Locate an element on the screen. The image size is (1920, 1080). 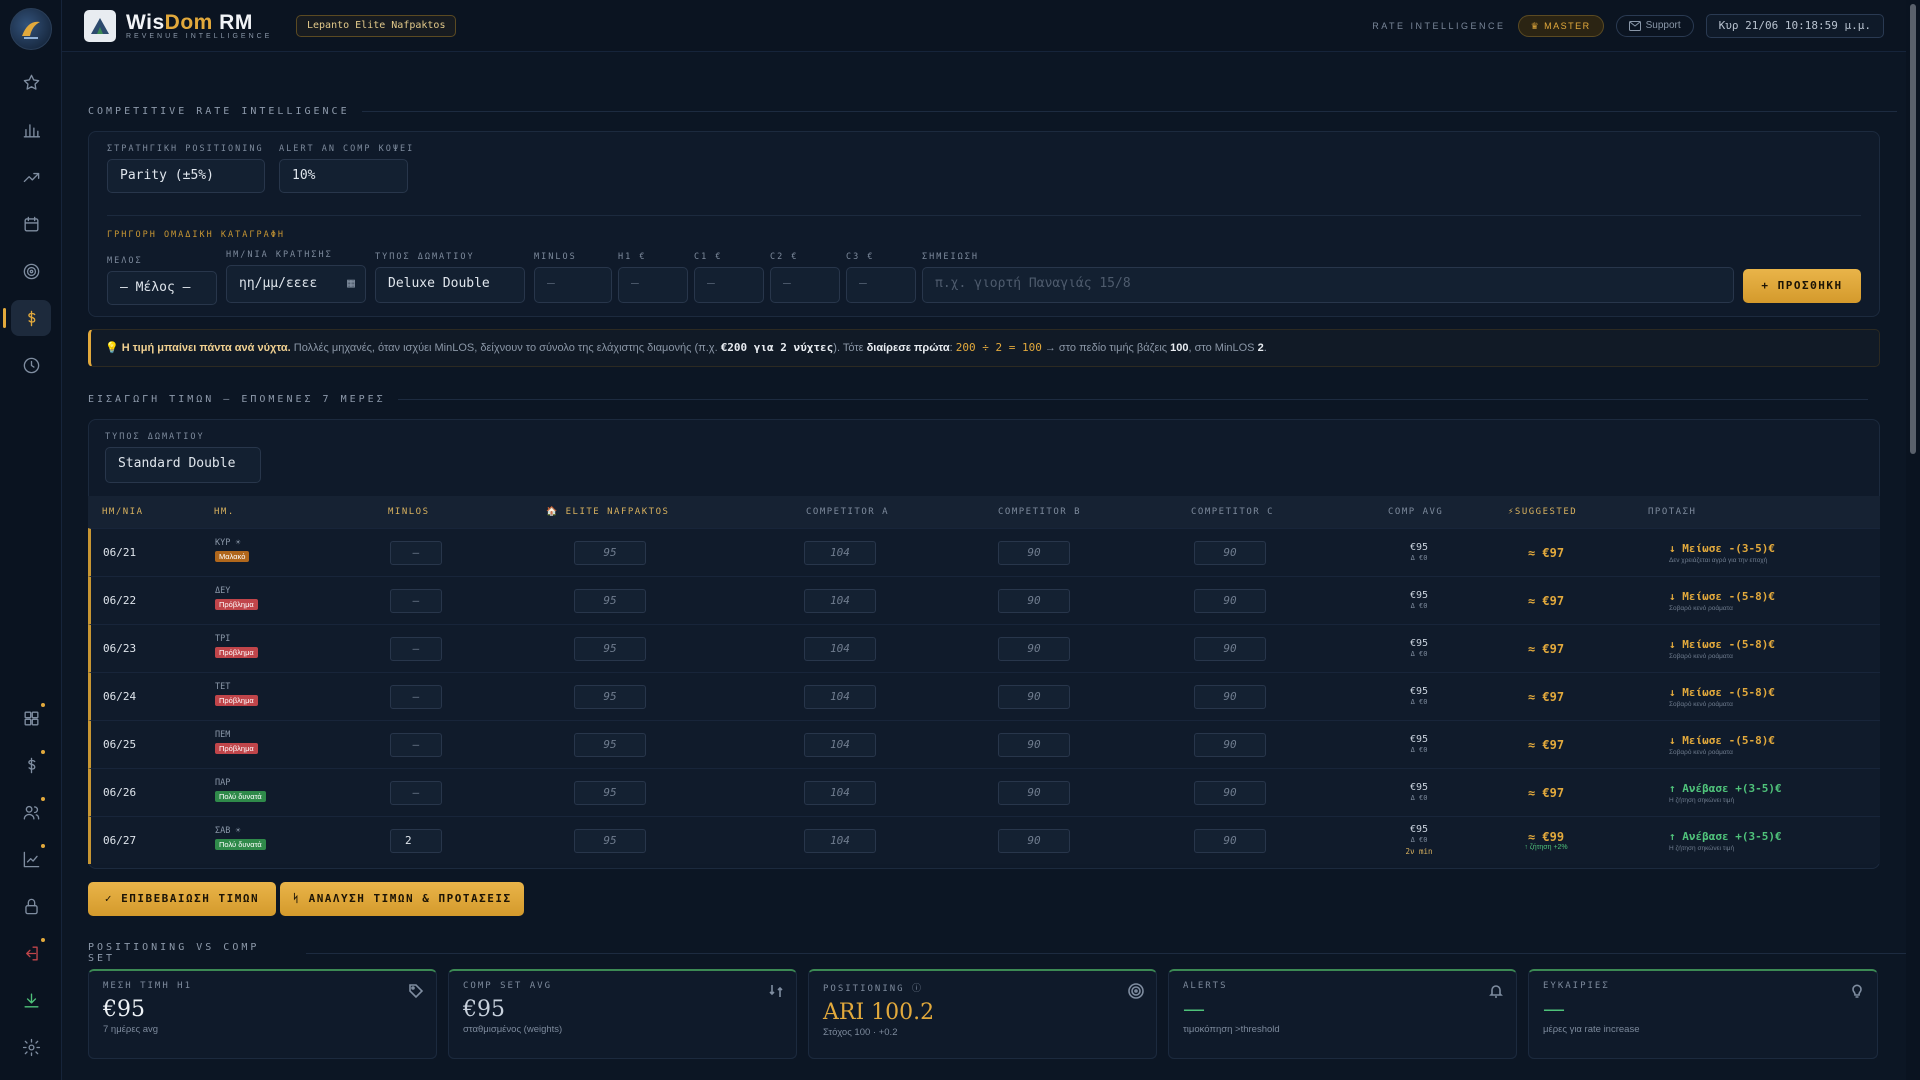
suggested-price: ≈ €99 is located at coordinates (1546, 837).